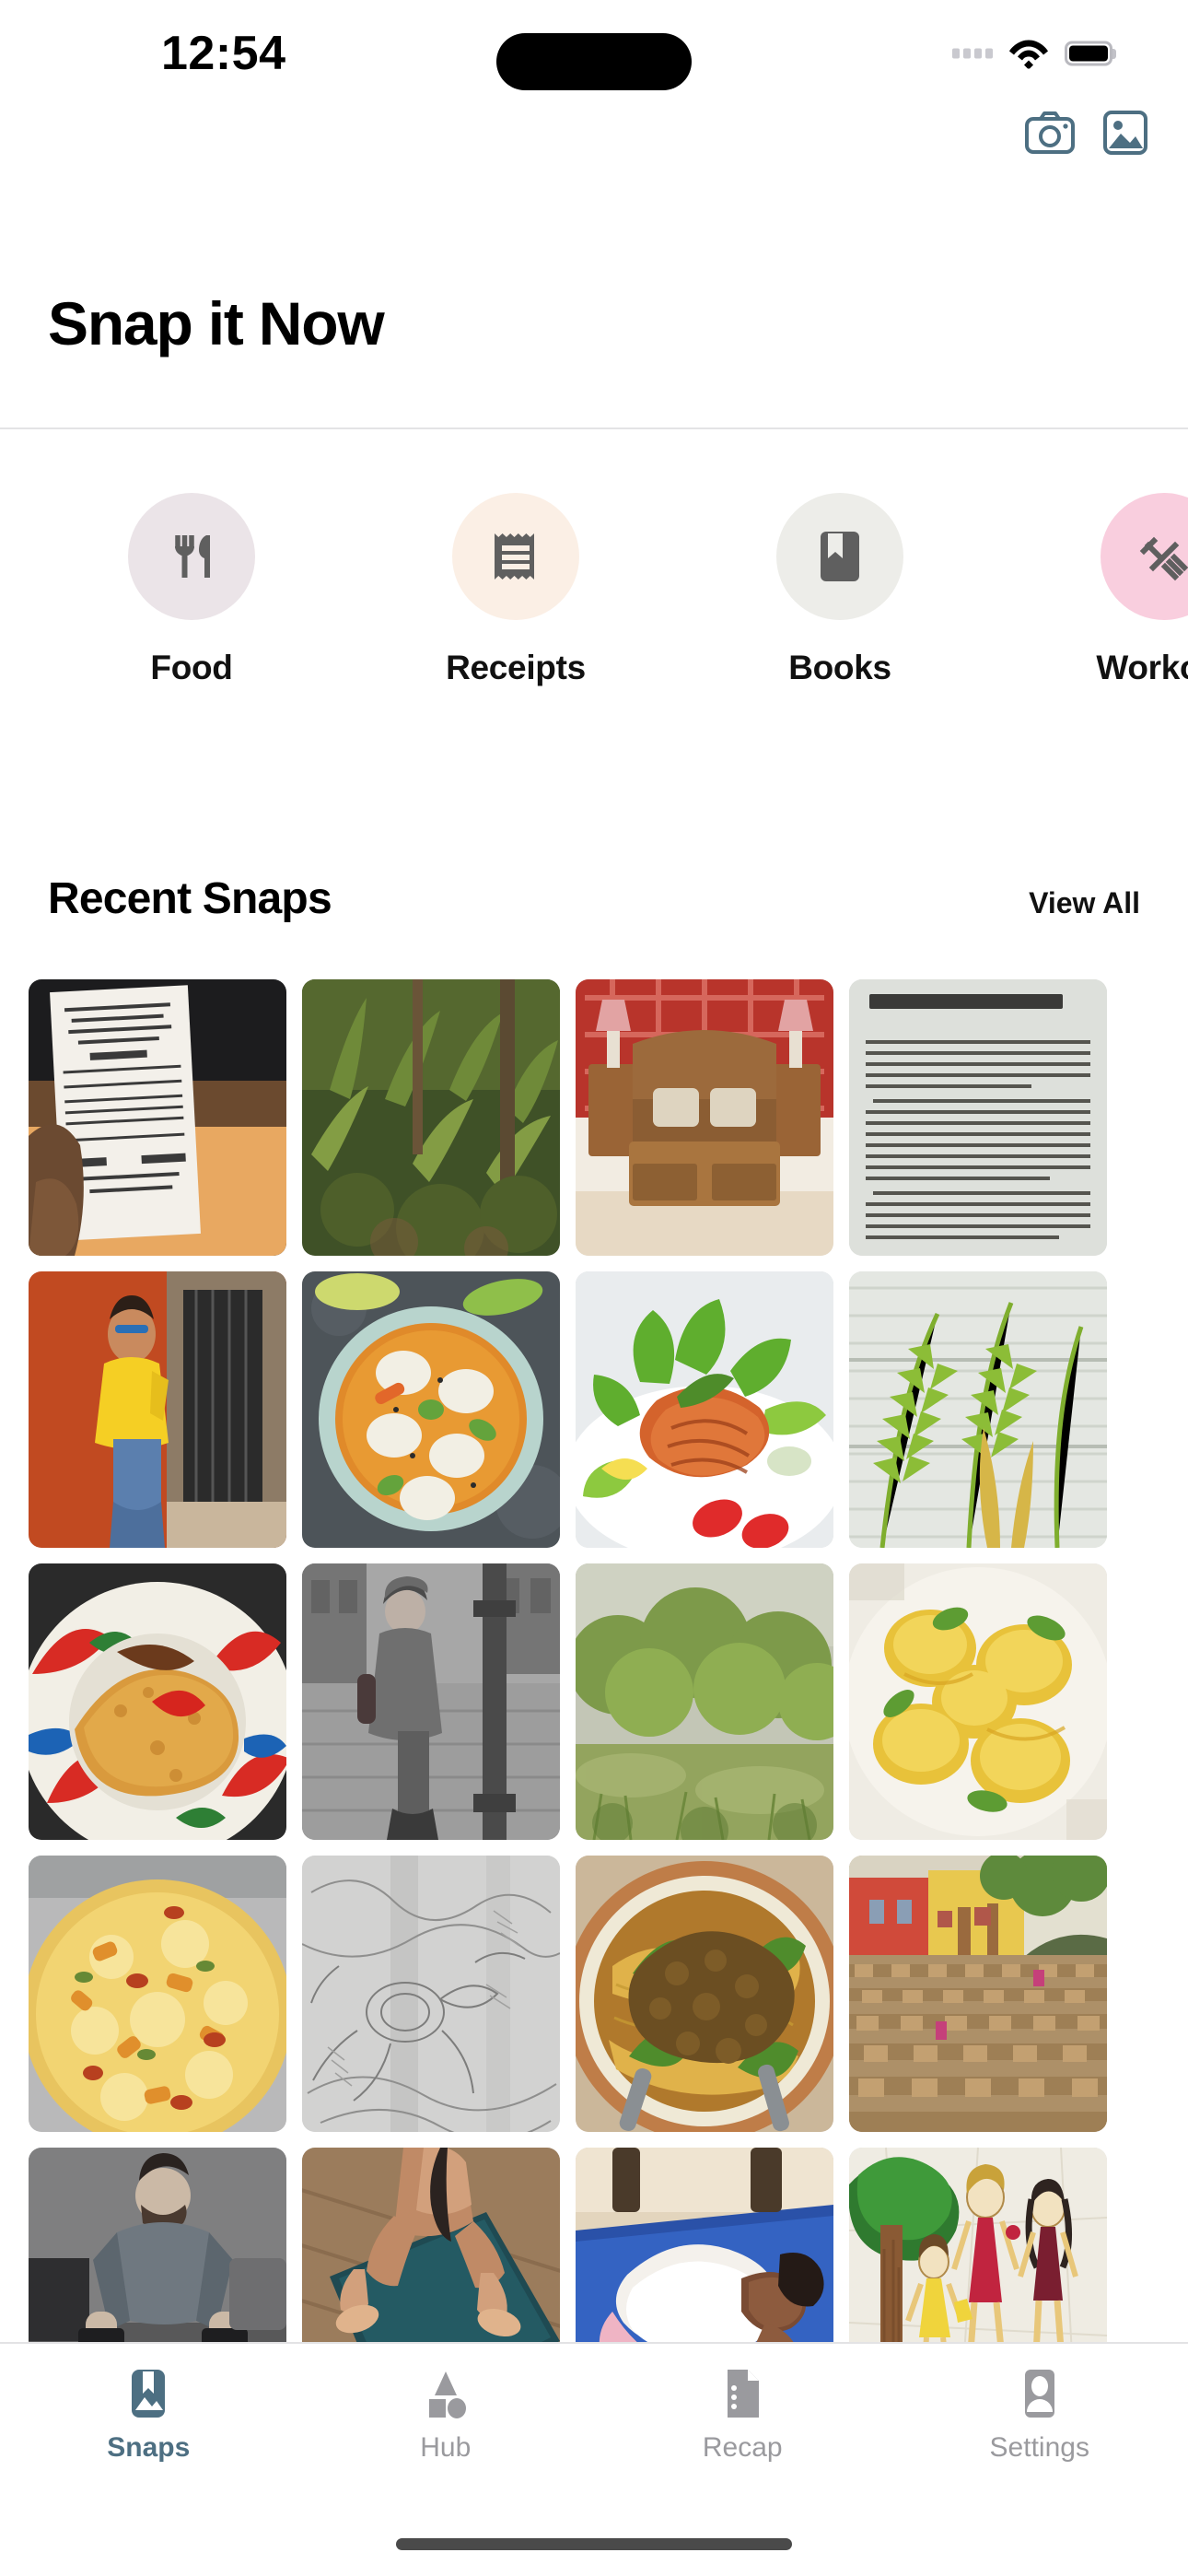 Image resolution: width=1188 pixels, height=2576 pixels. Describe the element at coordinates (447, 2394) in the screenshot. I see `shapes-icon` at that location.